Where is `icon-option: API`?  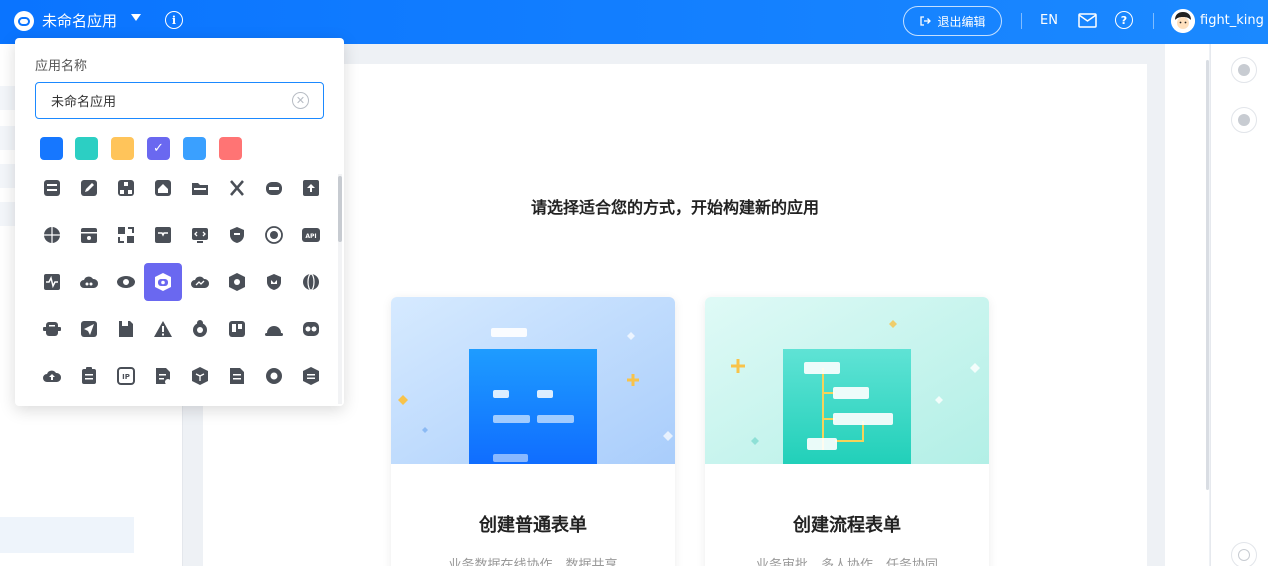
icon-option: API is located at coordinates (311, 235).